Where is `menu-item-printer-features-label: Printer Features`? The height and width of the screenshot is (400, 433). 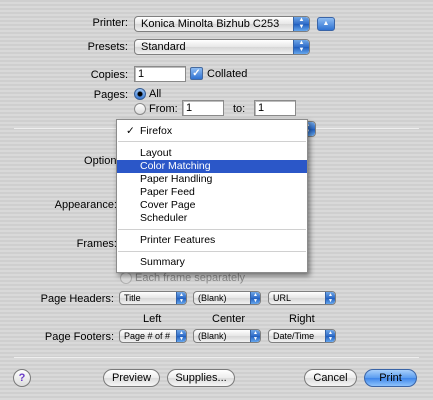 menu-item-printer-features-label: Printer Features is located at coordinates (178, 240).